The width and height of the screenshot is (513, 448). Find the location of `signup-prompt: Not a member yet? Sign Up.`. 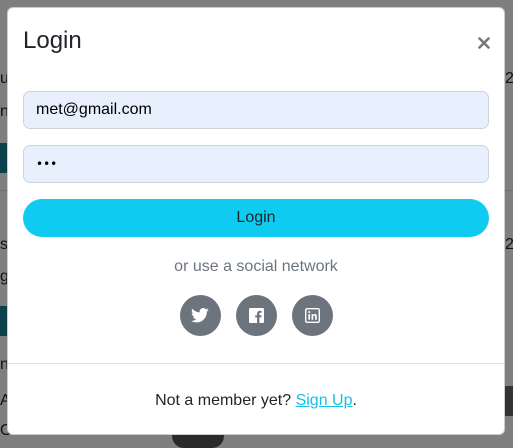

signup-prompt: Not a member yet? Sign Up. is located at coordinates (256, 401).